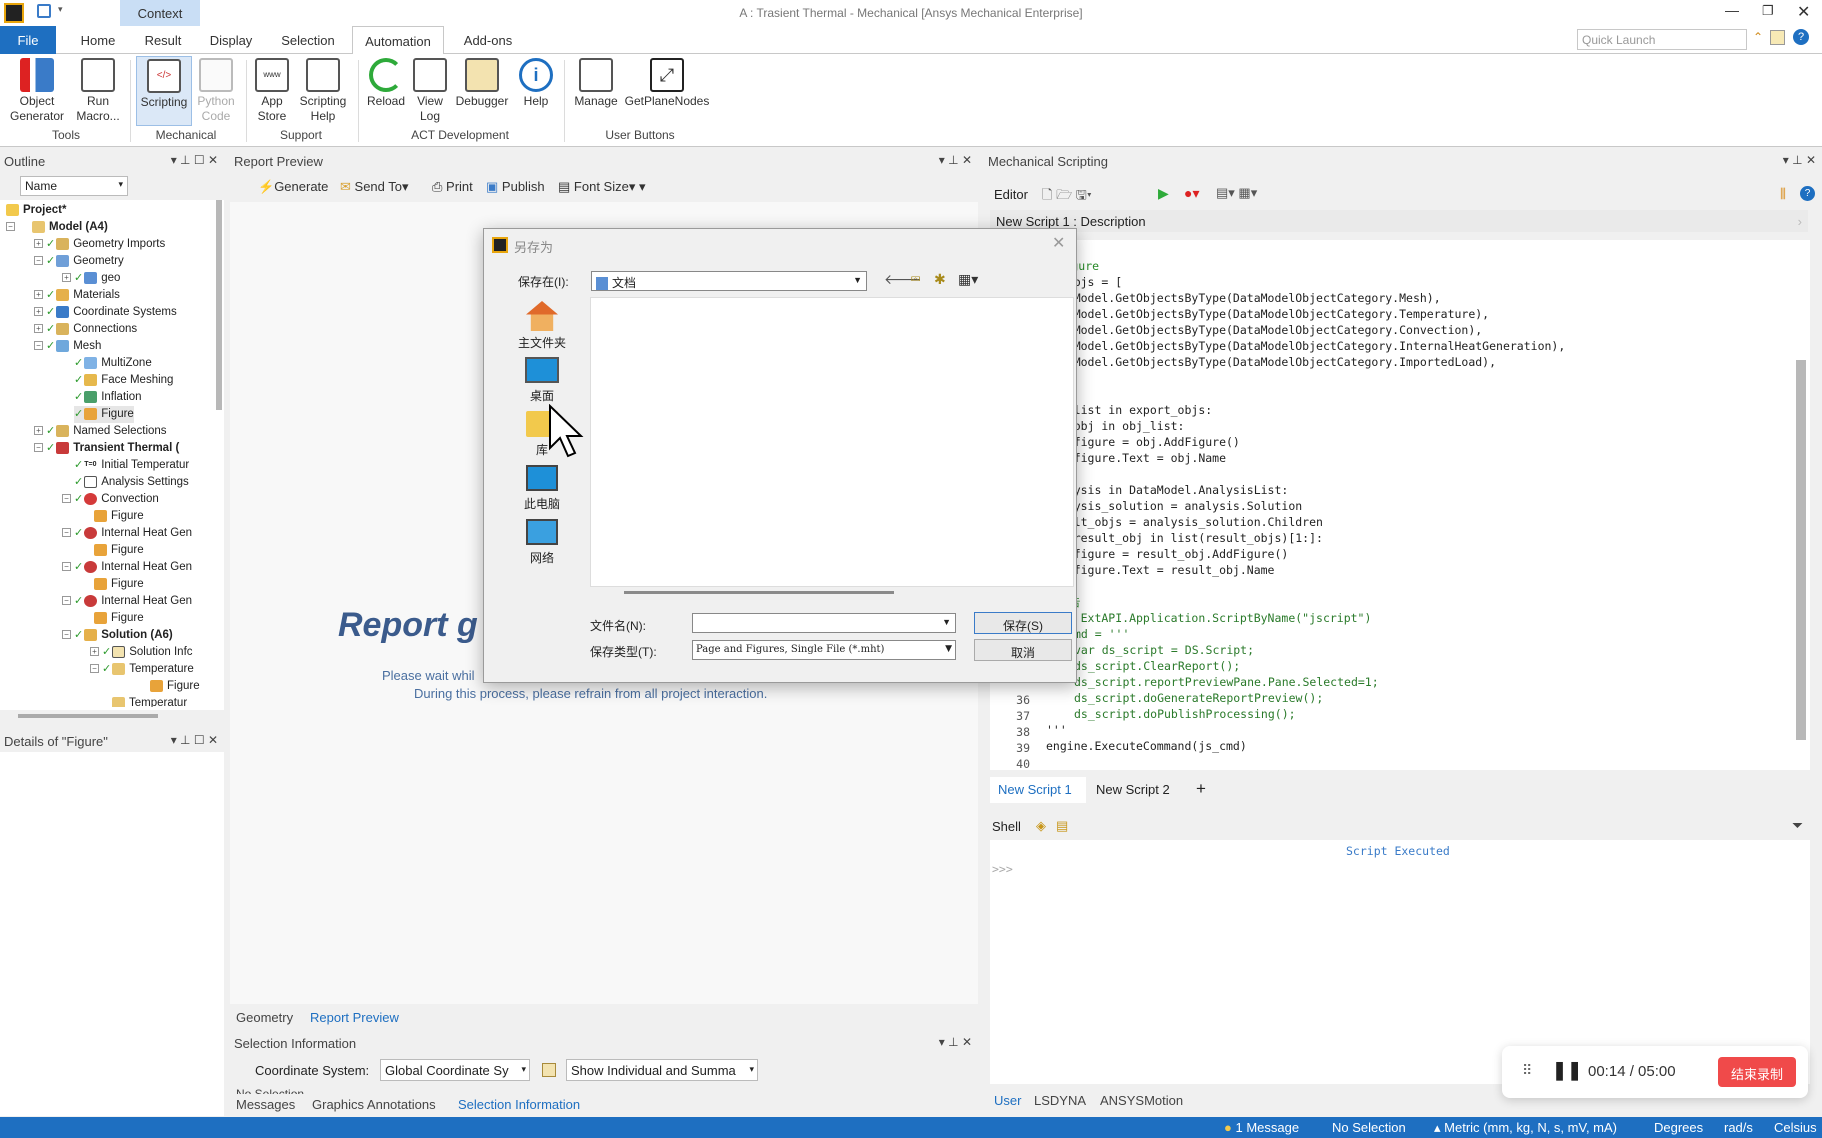 The width and height of the screenshot is (1822, 1138). Describe the element at coordinates (106, 448) in the screenshot. I see `tree-item-transient-thermal: − ✓ Transient Thermal (` at that location.